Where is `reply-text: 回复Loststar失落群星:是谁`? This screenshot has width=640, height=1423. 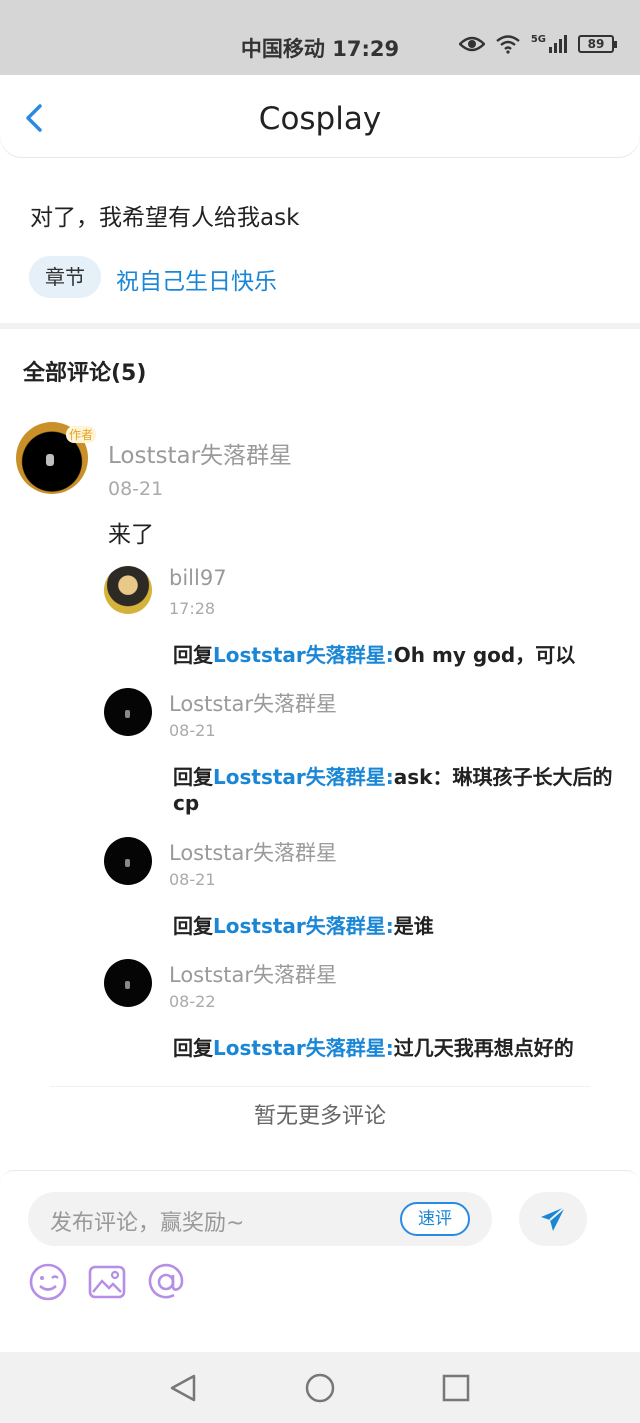
reply-text: 回复Loststar失落群星:是谁 is located at coordinates (398, 926).